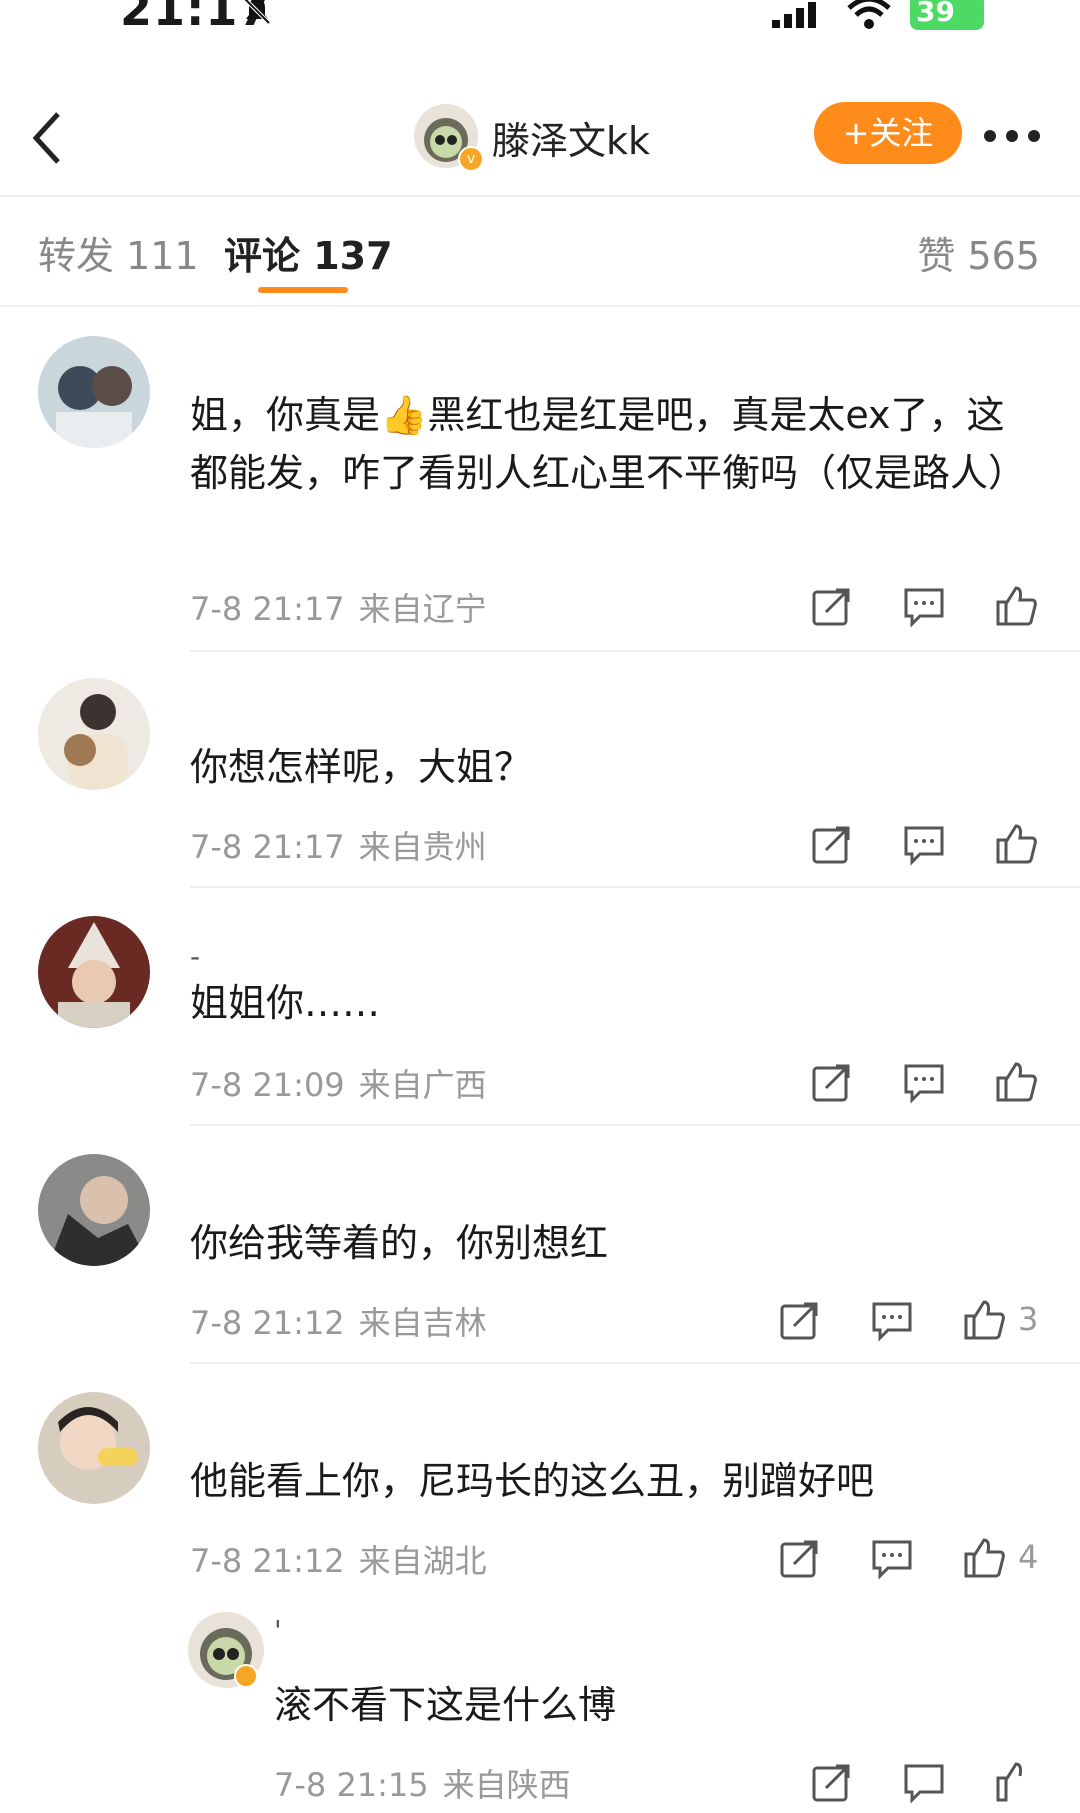 Image resolution: width=1080 pixels, height=1813 pixels. I want to click on like-count: 4, so click(1028, 1557).